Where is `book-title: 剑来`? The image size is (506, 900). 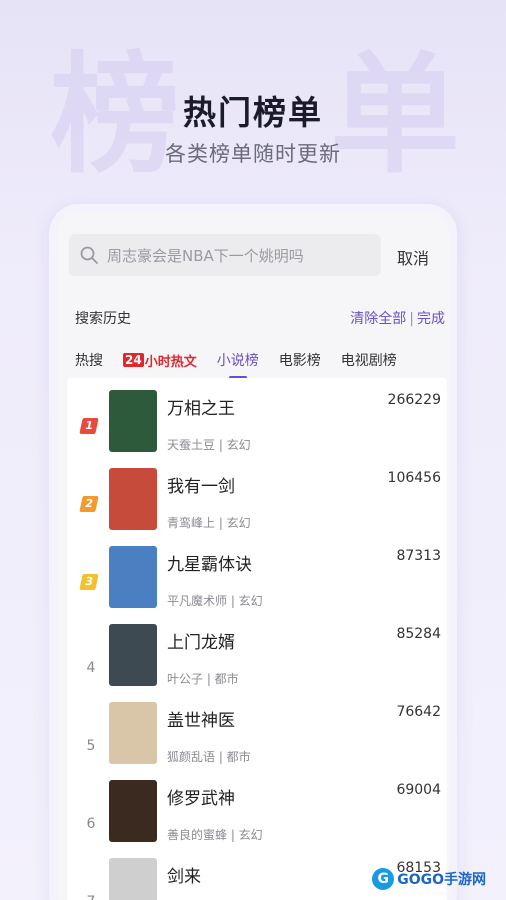
book-title: 剑来 is located at coordinates (184, 877).